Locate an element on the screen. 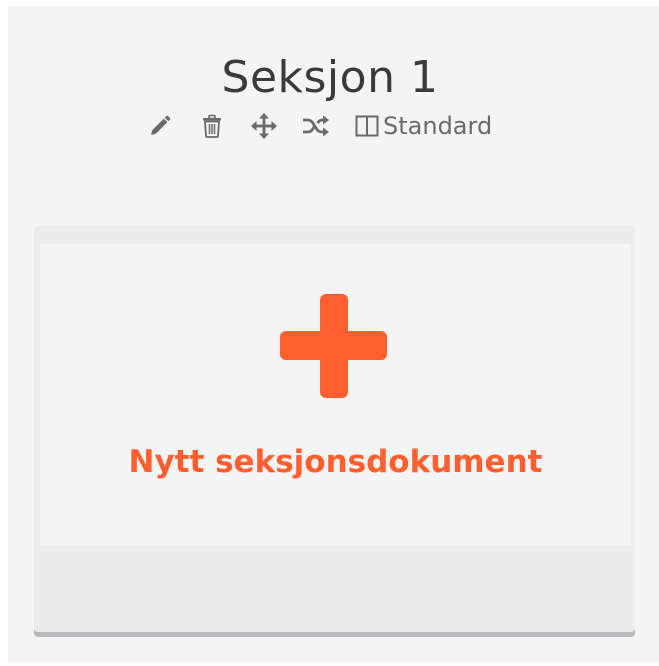 This screenshot has width=659, height=666. delete-button is located at coordinates (212, 126).